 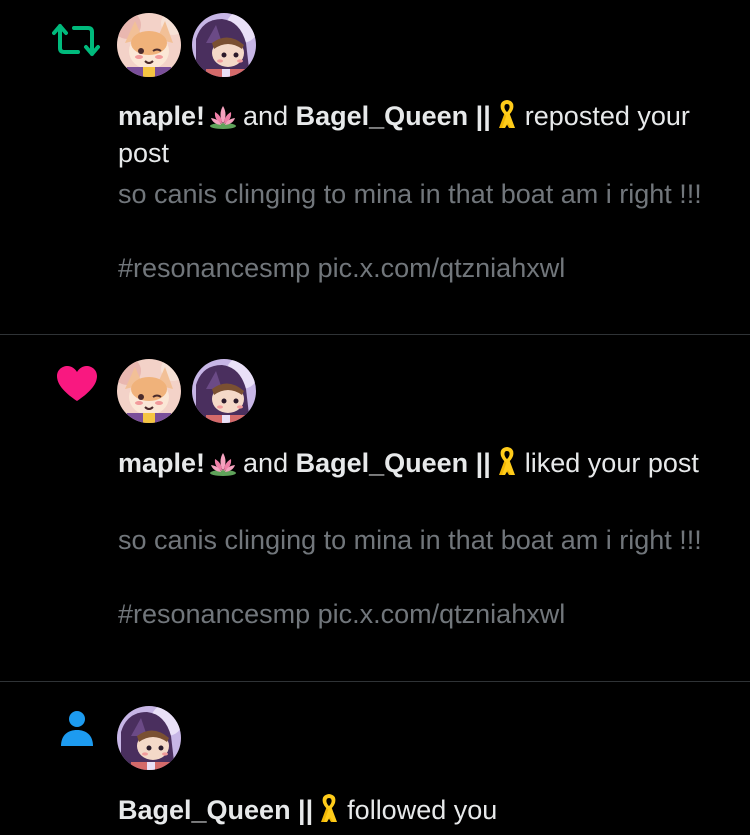 What do you see at coordinates (422, 810) in the screenshot?
I see `action-text: followed you` at bounding box center [422, 810].